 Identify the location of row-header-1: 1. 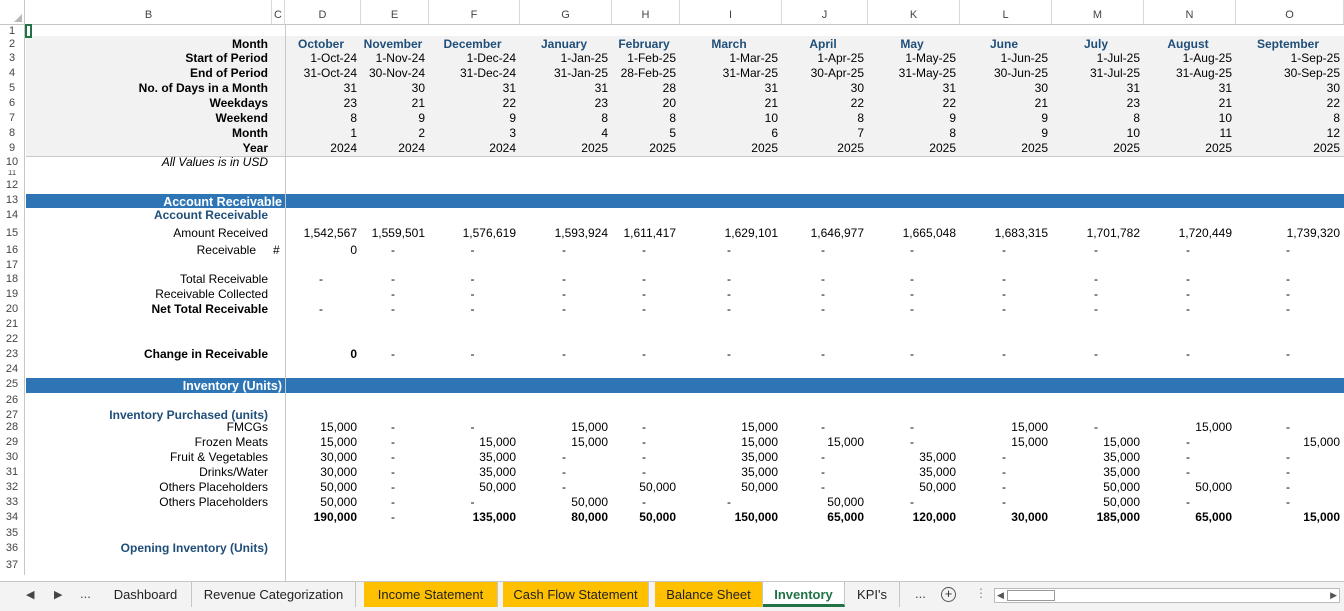
(12, 30).